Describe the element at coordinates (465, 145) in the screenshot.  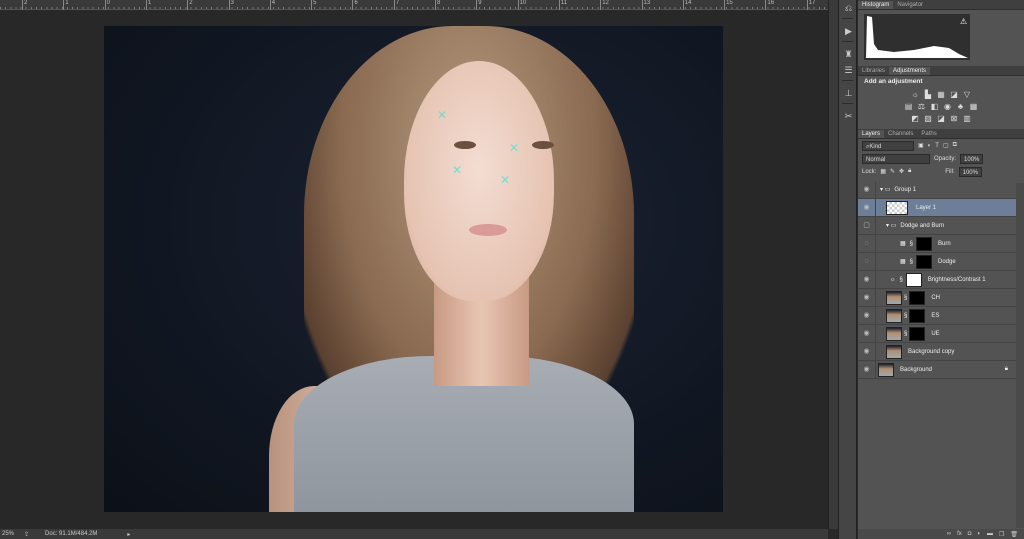
I see `portrait-eye-left` at that location.